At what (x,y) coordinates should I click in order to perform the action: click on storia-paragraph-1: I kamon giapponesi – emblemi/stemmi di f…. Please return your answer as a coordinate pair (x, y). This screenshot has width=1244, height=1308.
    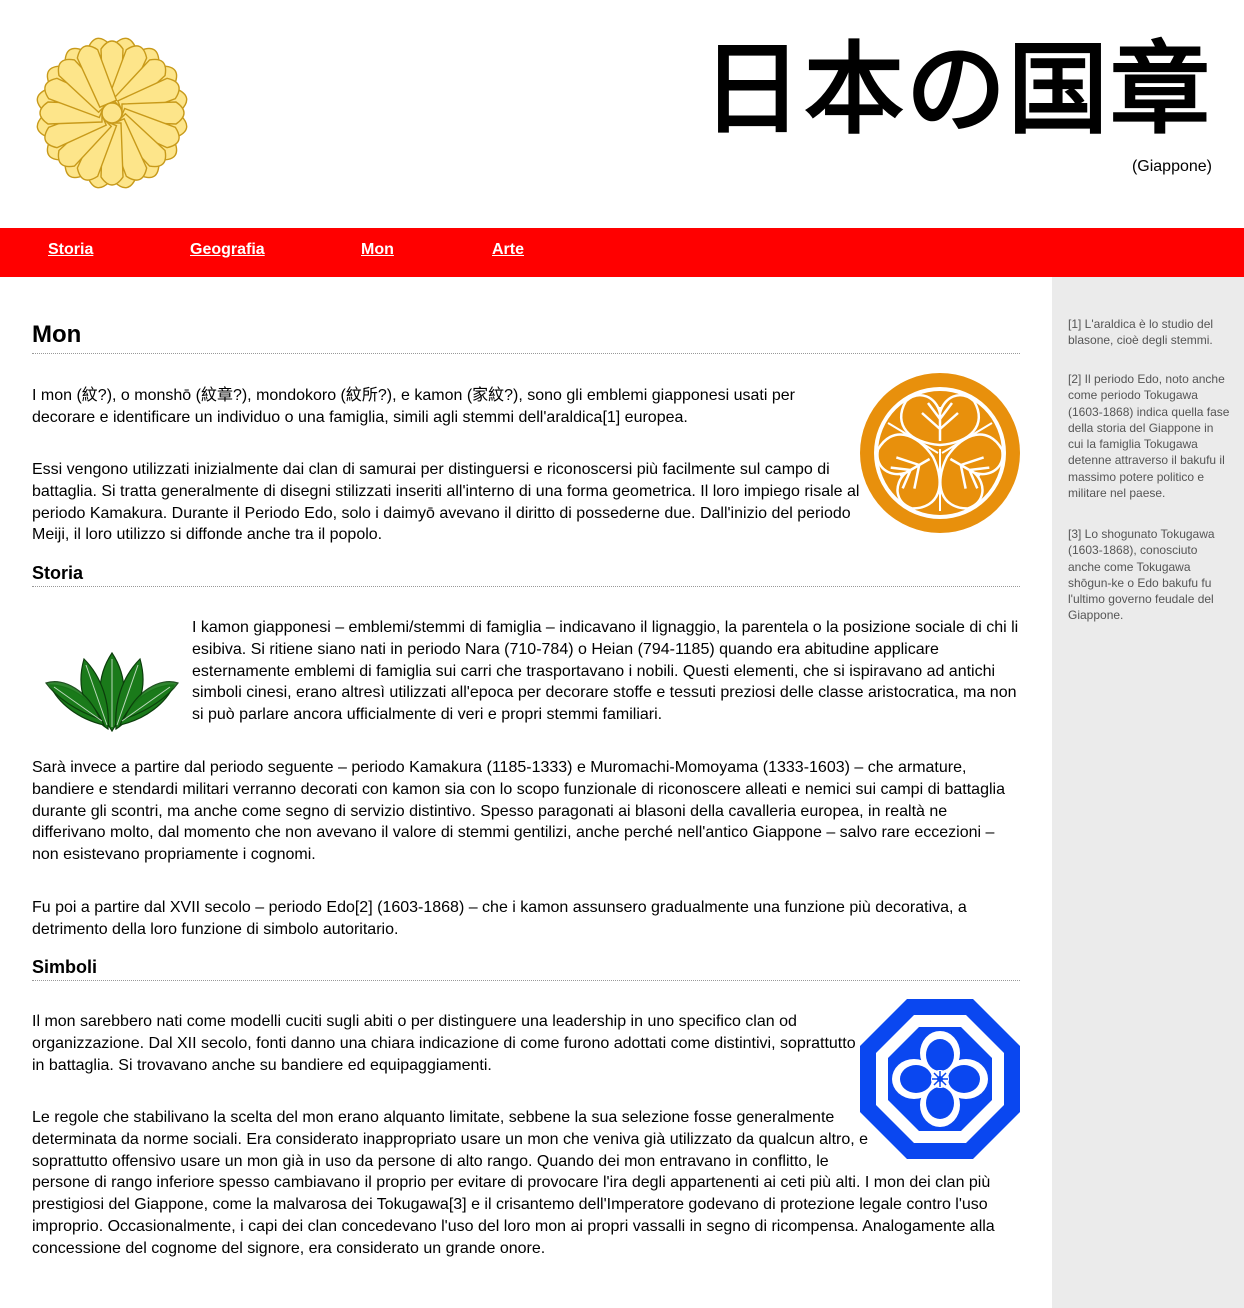
    Looking at the image, I should click on (605, 671).